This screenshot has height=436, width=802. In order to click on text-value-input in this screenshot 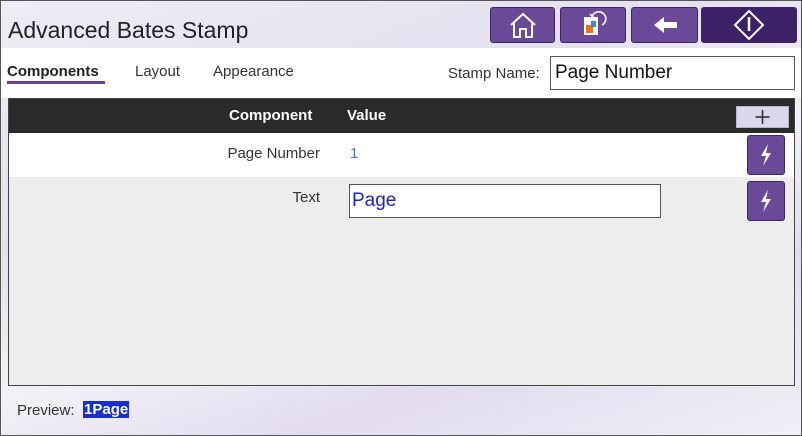, I will do `click(505, 201)`.